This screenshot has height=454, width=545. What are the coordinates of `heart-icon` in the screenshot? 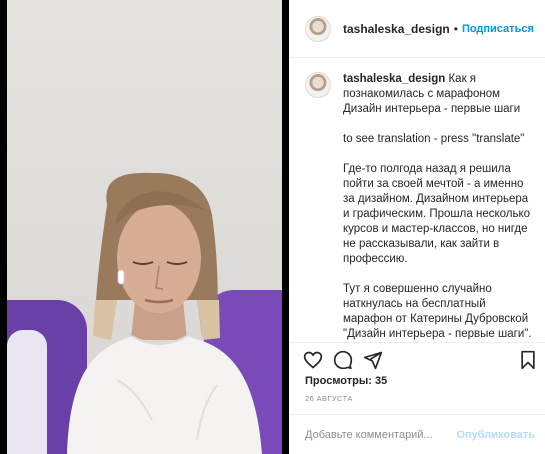 It's located at (313, 360).